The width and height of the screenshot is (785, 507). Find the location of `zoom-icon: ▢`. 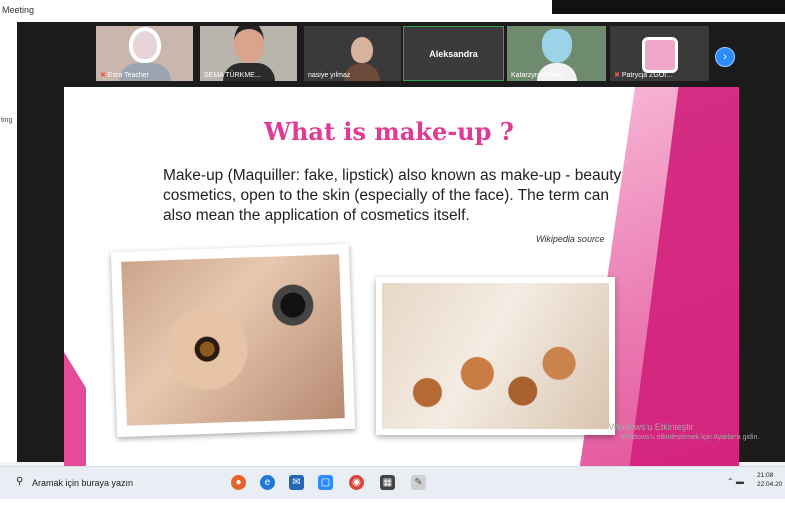

zoom-icon: ▢ is located at coordinates (325, 482).